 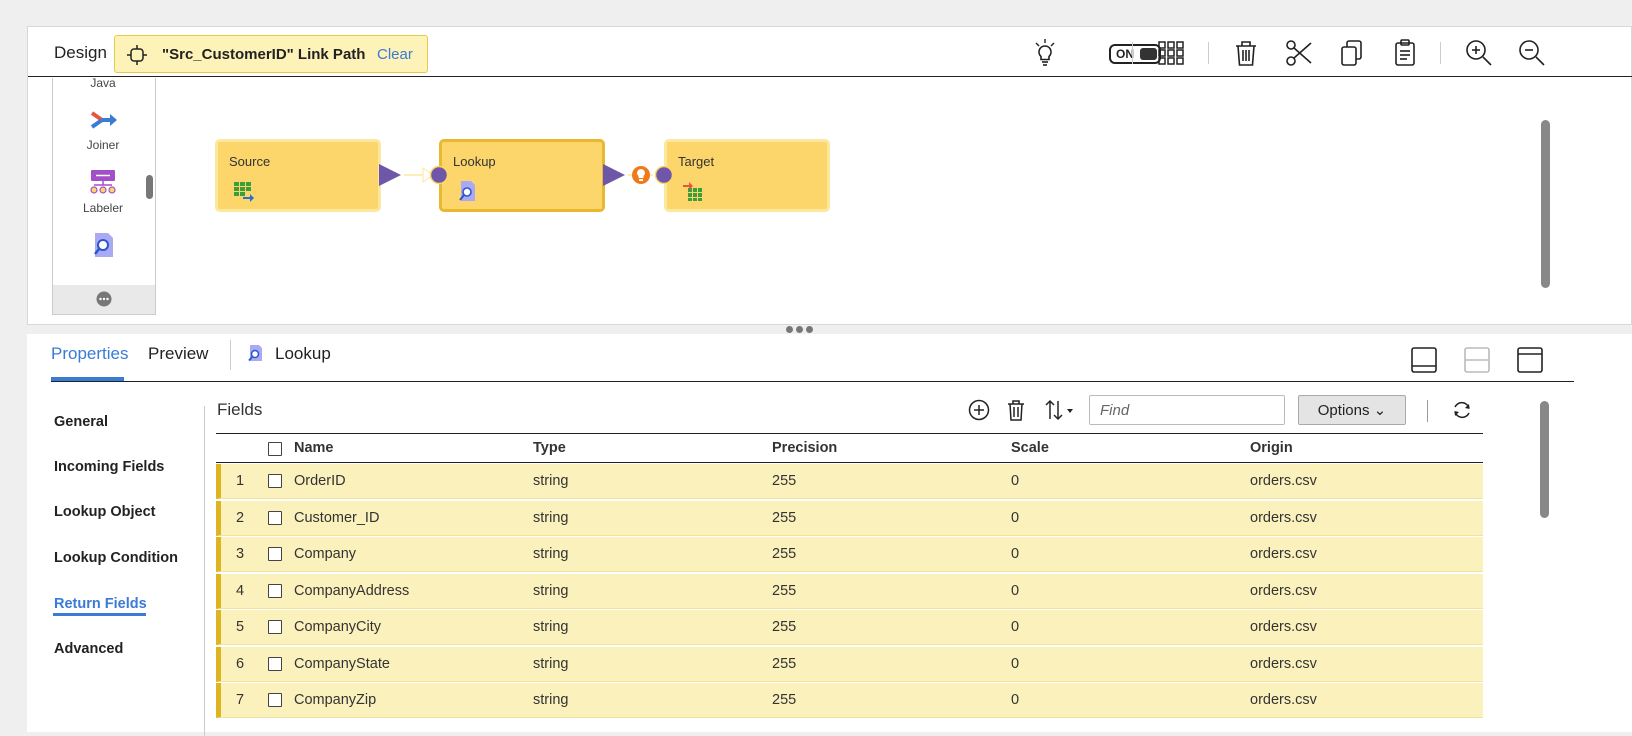 What do you see at coordinates (614, 175) in the screenshot?
I see `lookup-output-port-icon` at bounding box center [614, 175].